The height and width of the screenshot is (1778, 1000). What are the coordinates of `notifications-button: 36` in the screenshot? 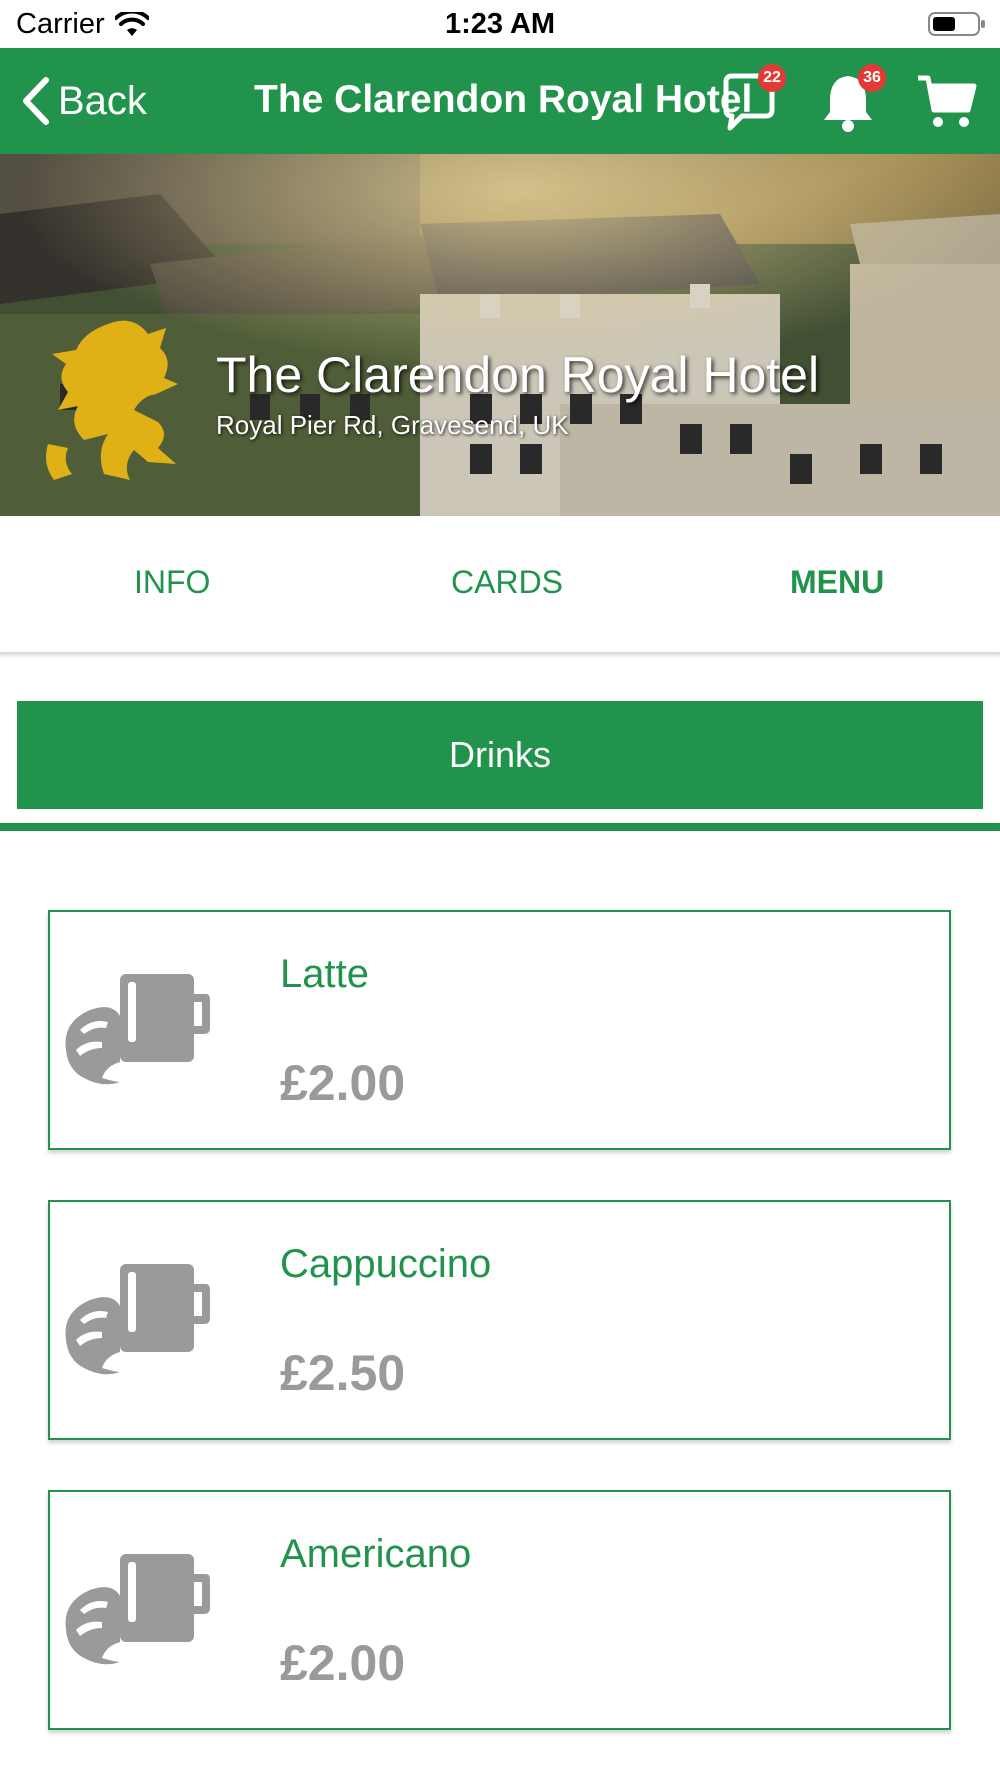 It's located at (851, 99).